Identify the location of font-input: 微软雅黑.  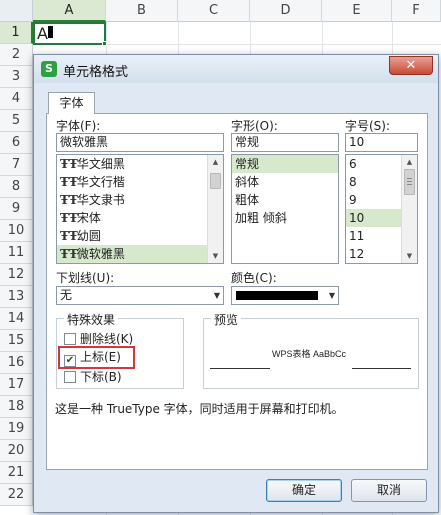
(140, 142).